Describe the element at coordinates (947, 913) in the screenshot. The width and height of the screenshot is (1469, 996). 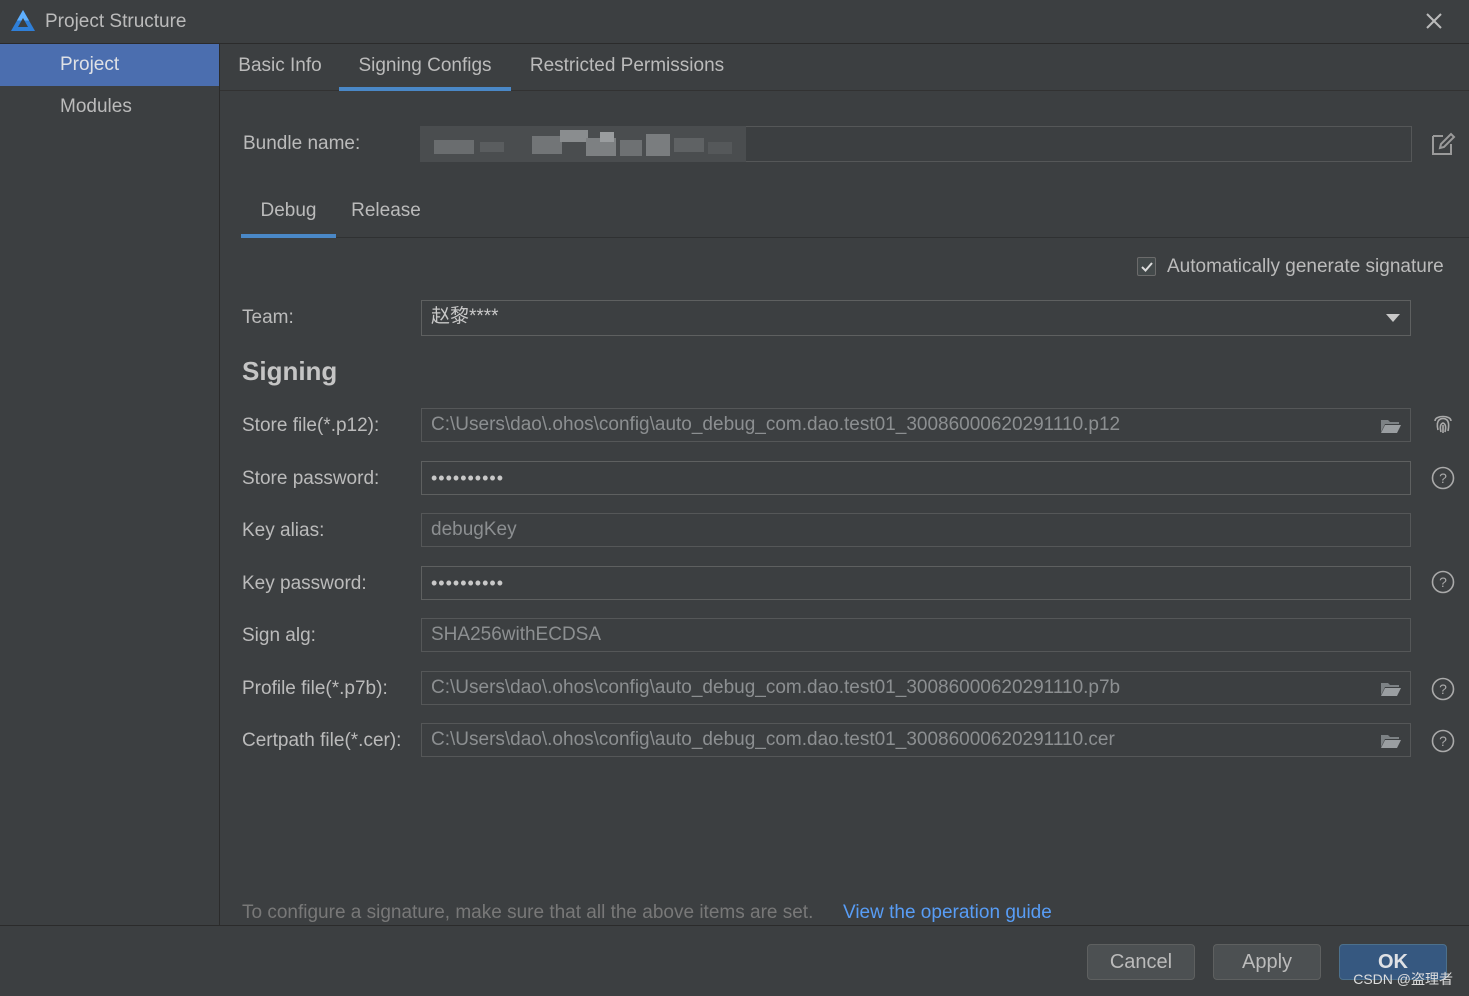
I see `operation-guide-link: View the operation guide` at that location.